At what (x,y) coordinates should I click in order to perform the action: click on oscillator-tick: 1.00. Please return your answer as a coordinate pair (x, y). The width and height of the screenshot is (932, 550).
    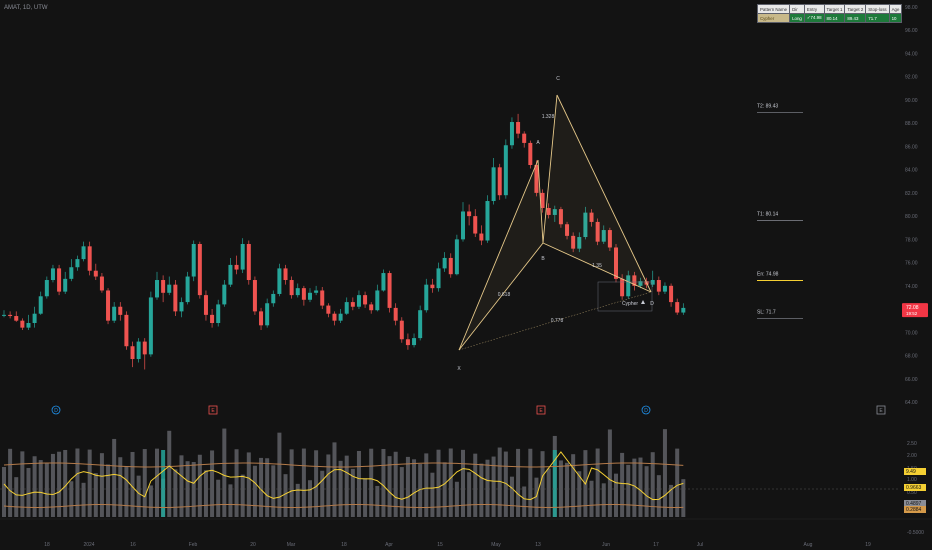
    Looking at the image, I should click on (912, 480).